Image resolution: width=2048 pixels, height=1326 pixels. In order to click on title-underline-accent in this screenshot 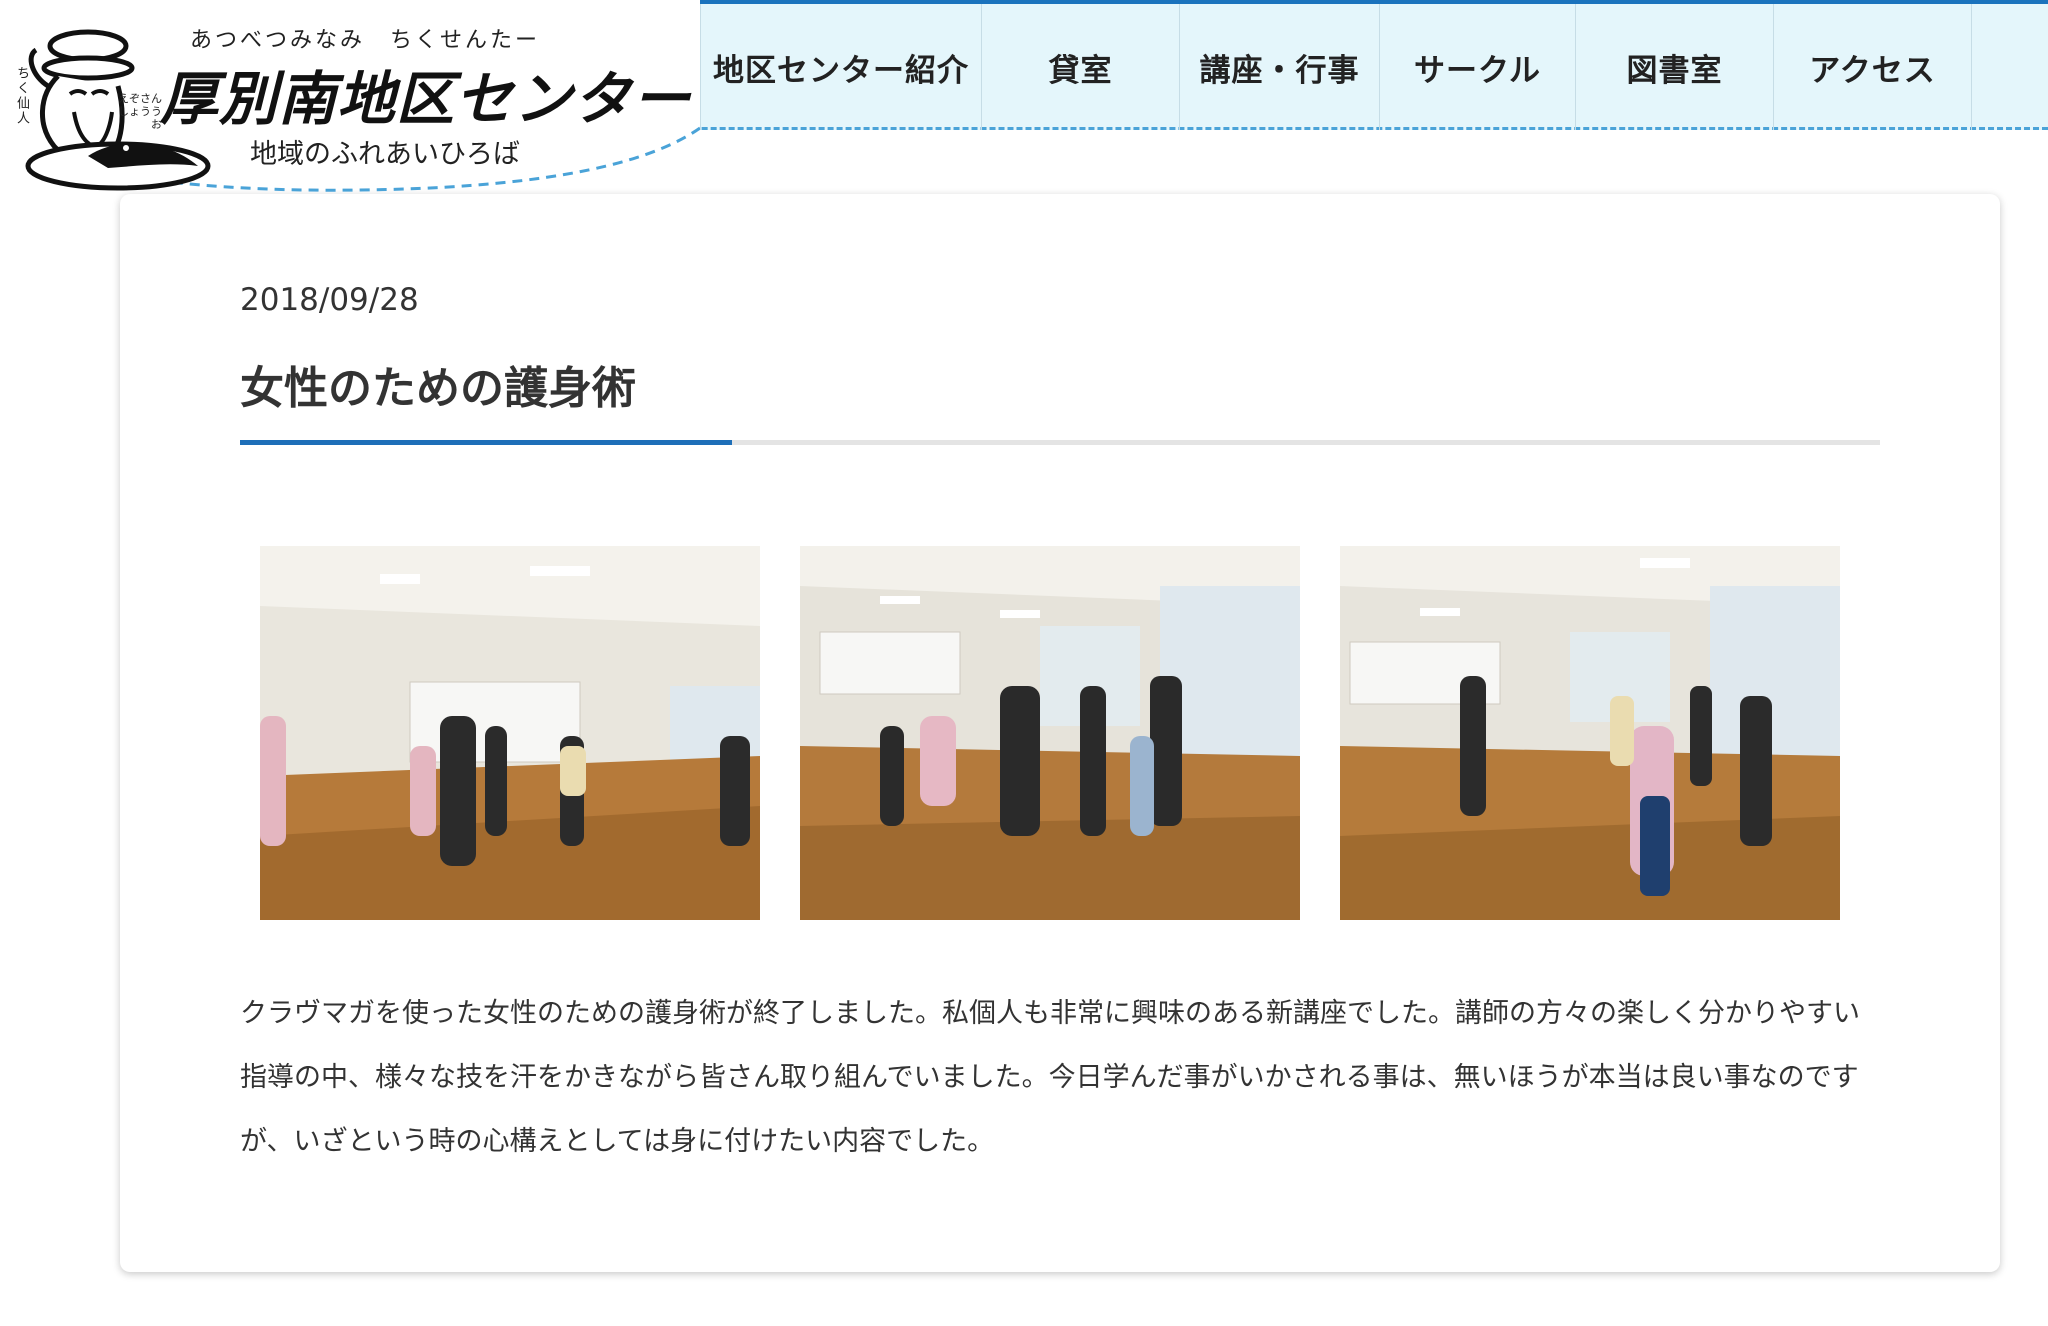, I will do `click(486, 442)`.